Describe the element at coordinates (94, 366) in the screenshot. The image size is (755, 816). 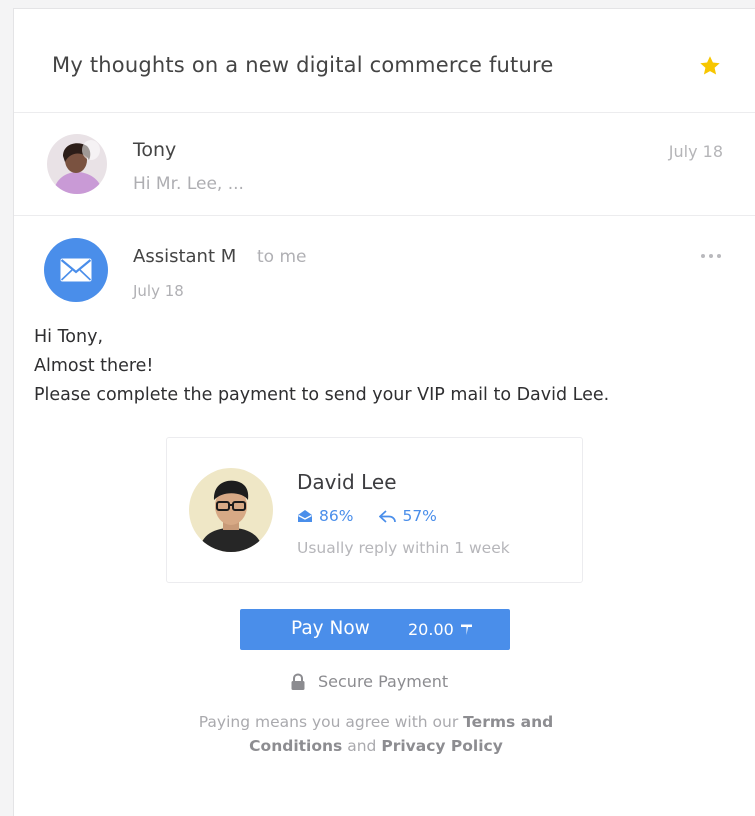
I see `body-line: Almost there!` at that location.